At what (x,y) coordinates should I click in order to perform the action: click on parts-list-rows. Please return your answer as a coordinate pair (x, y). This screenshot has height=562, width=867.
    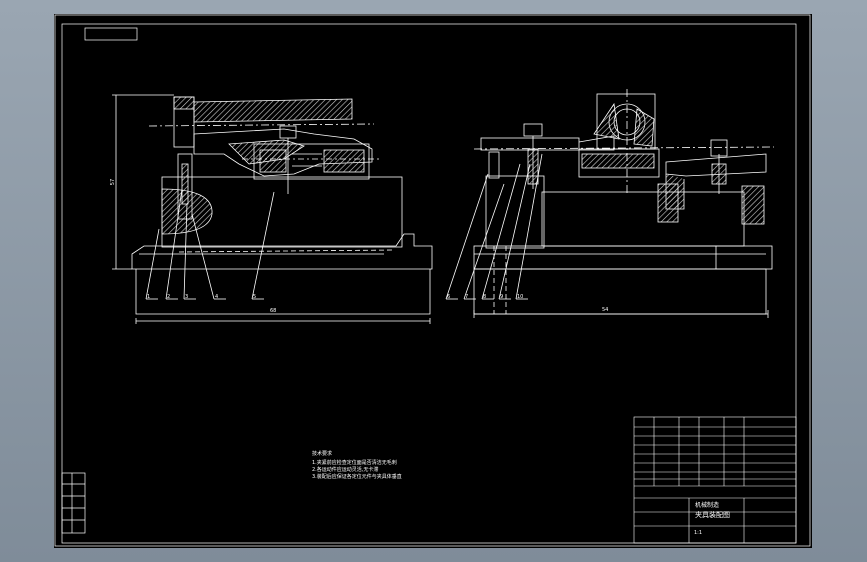
    Looking at the image, I should click on (715, 453).